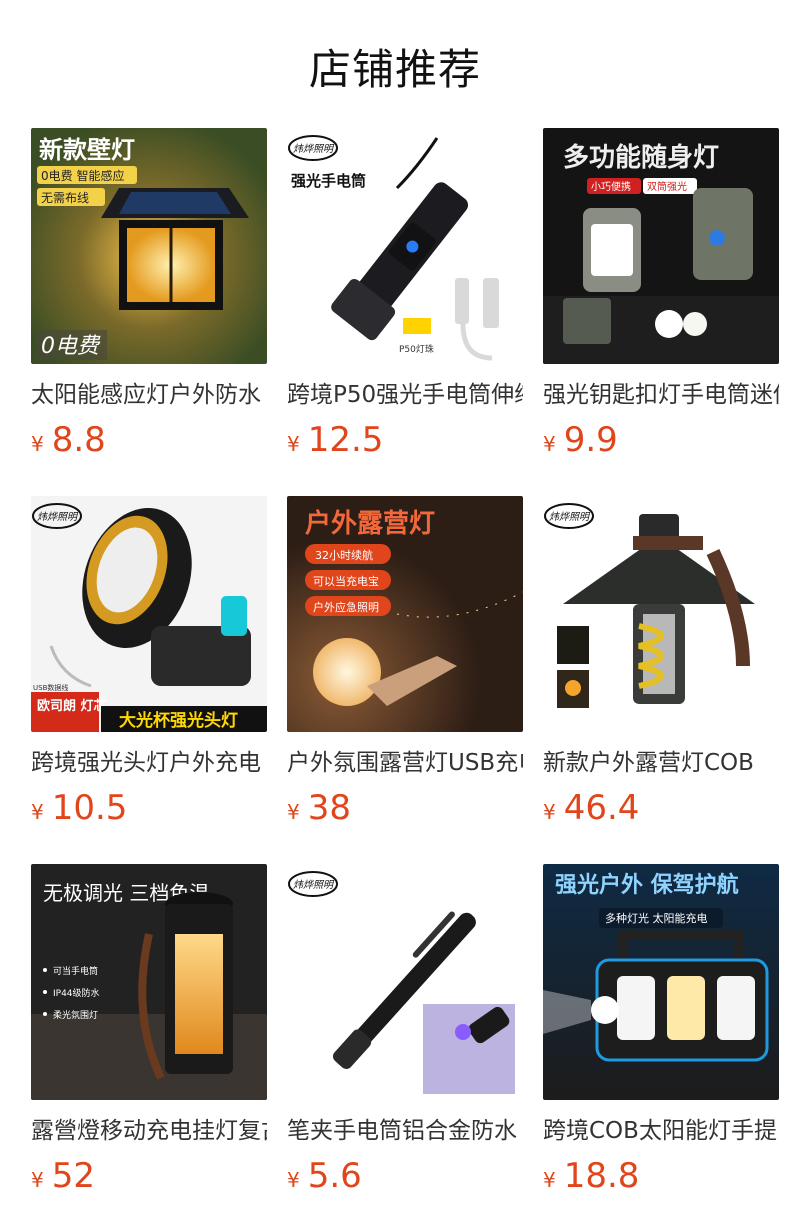  I want to click on image-badge: 欧司朗 灯芯, so click(72, 706).